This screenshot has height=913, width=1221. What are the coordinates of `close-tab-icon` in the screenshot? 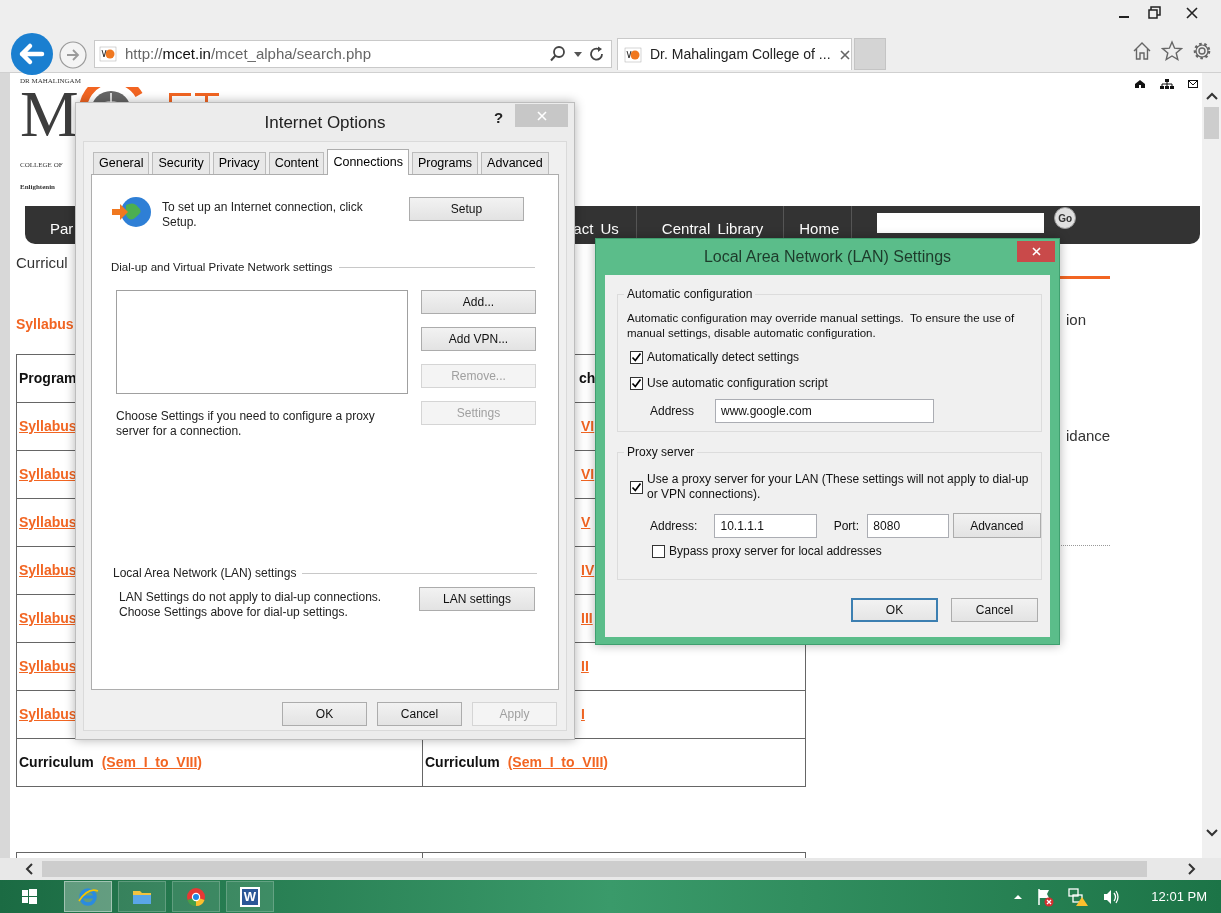 It's located at (844, 54).